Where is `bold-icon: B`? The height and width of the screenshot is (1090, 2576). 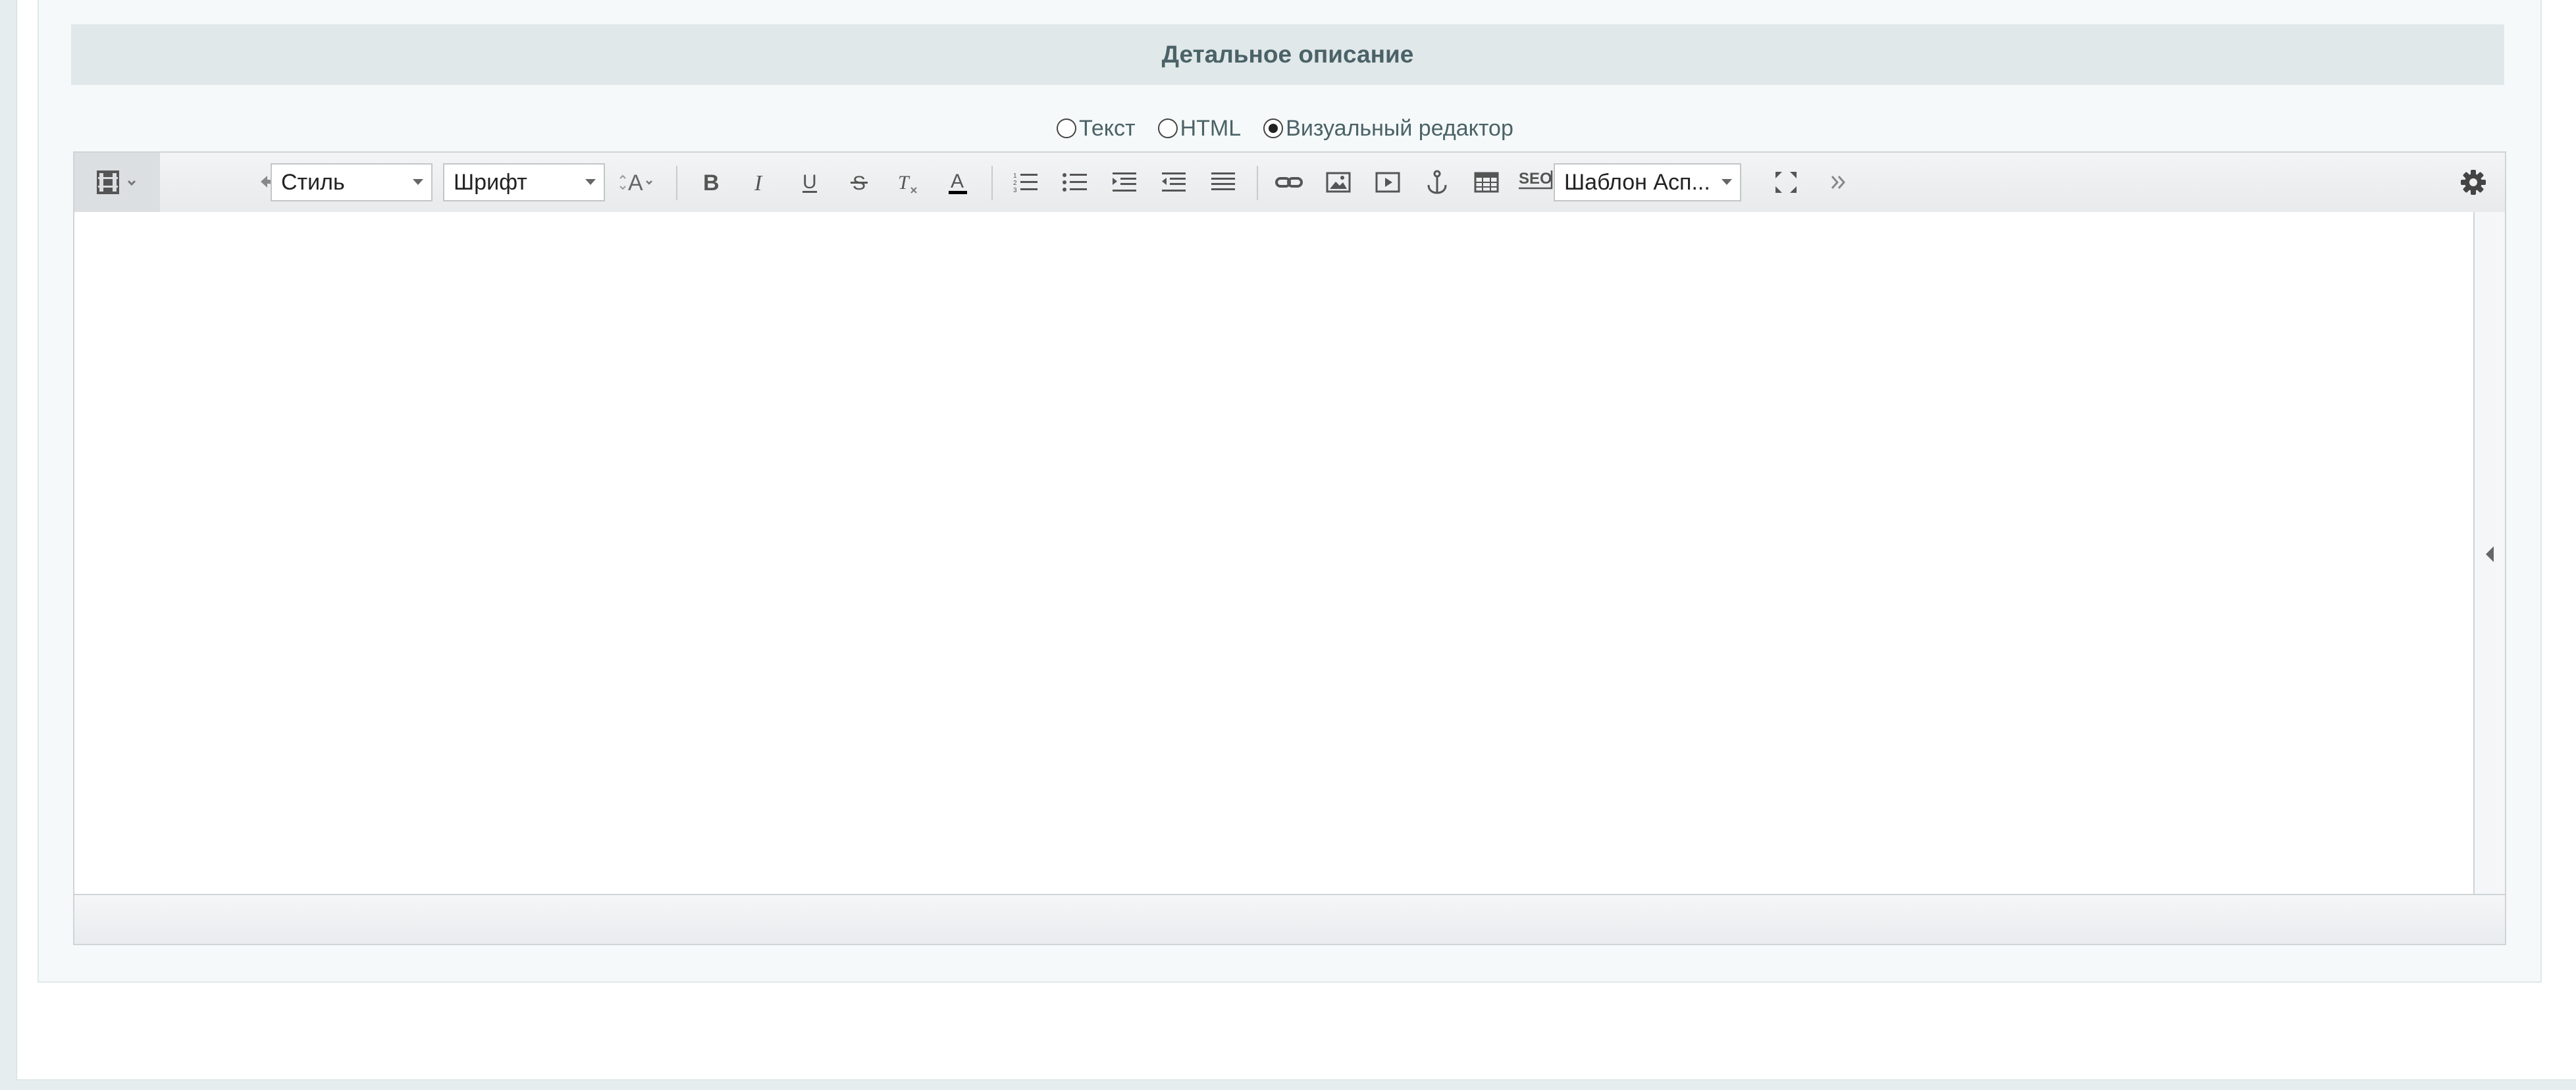 bold-icon: B is located at coordinates (711, 182).